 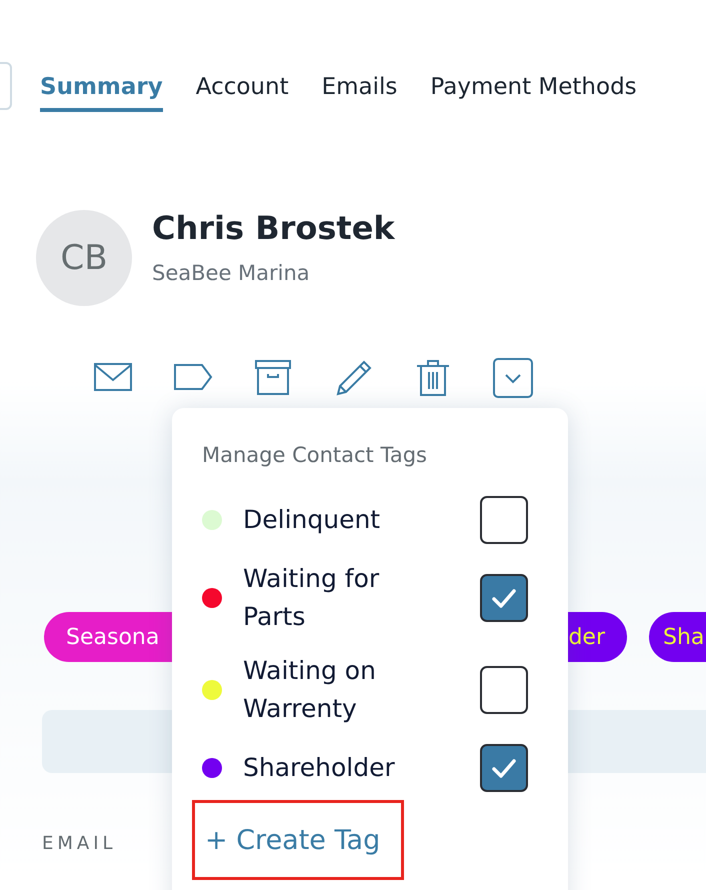 What do you see at coordinates (314, 455) in the screenshot?
I see `menu-title: Manage Contact Tags` at bounding box center [314, 455].